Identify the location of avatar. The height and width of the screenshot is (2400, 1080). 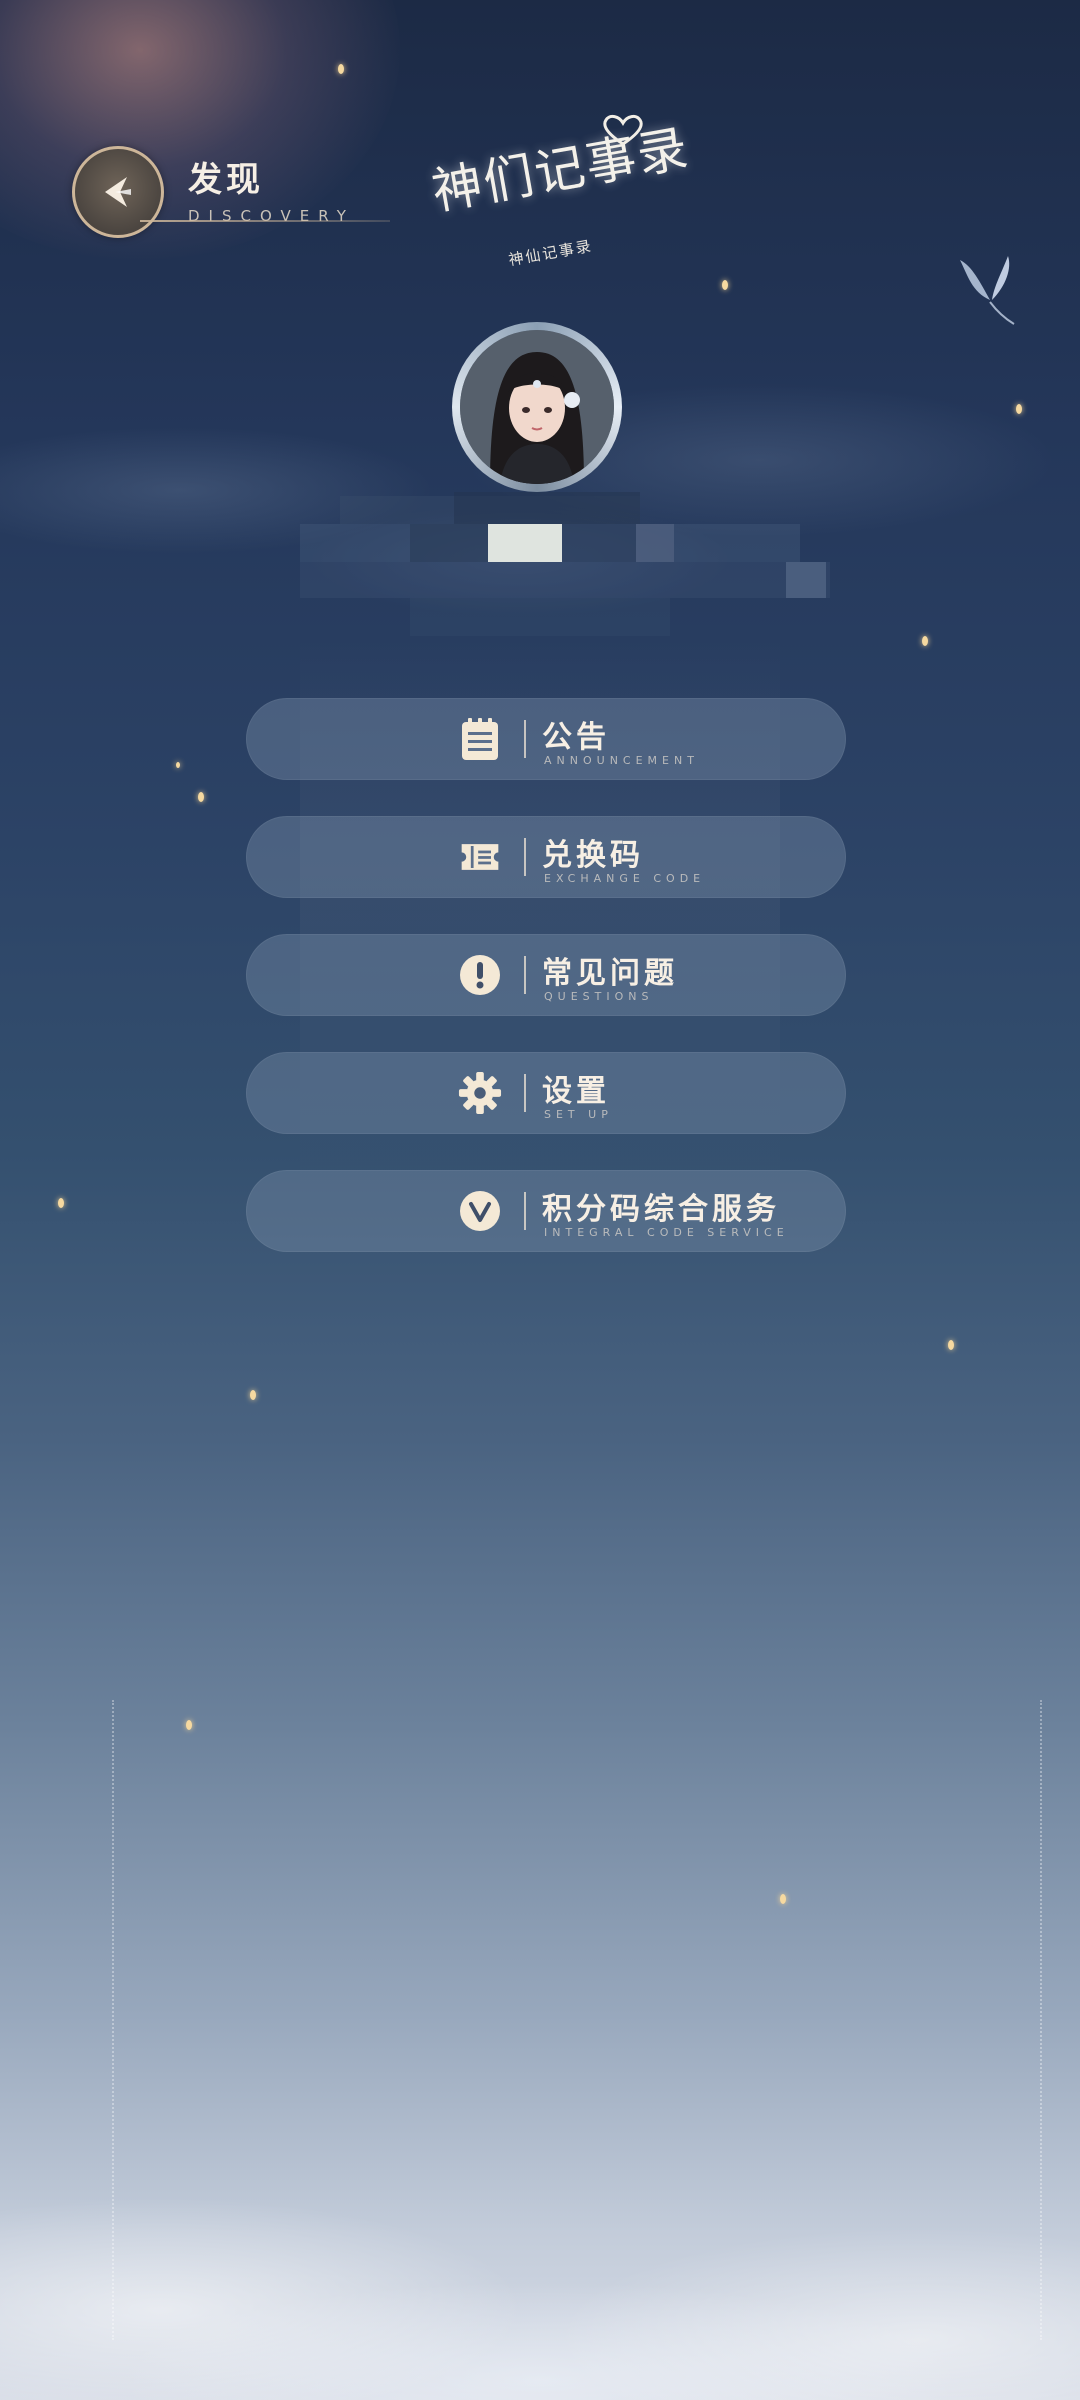
(537, 407).